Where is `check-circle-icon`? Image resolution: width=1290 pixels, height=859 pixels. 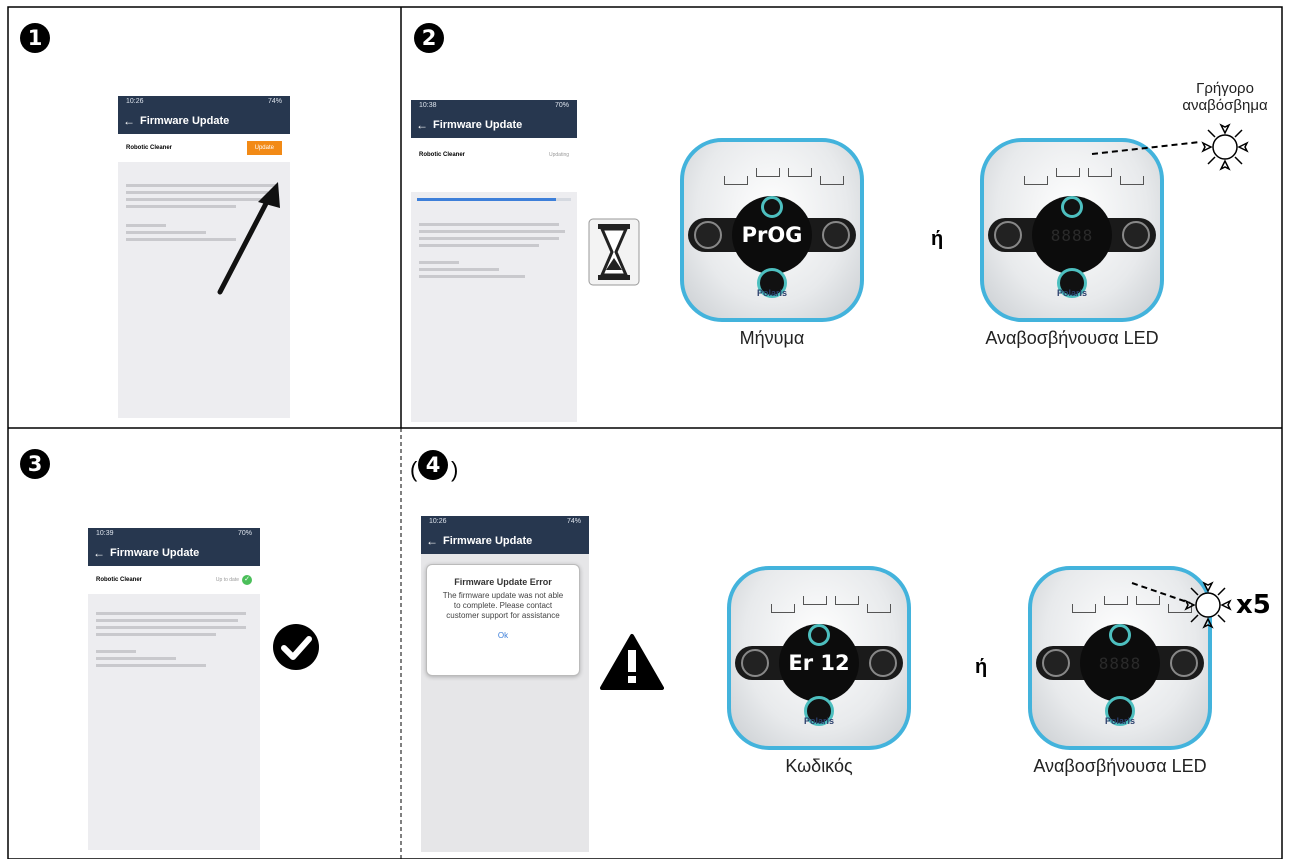
check-circle-icon is located at coordinates (296, 647).